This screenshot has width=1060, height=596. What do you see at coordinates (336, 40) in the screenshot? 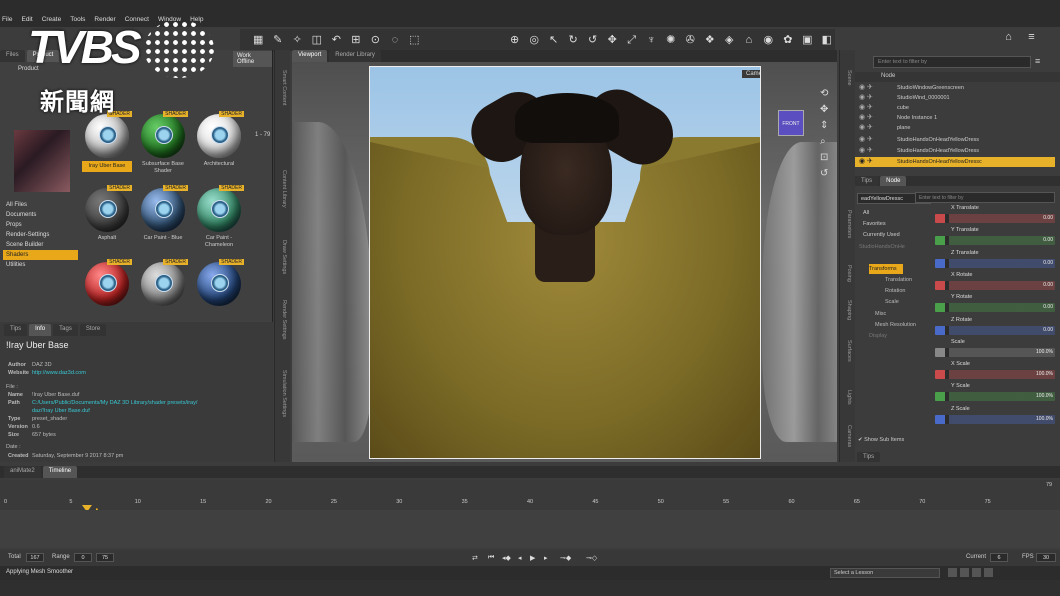
I see `undo-icon: ↶` at bounding box center [336, 40].